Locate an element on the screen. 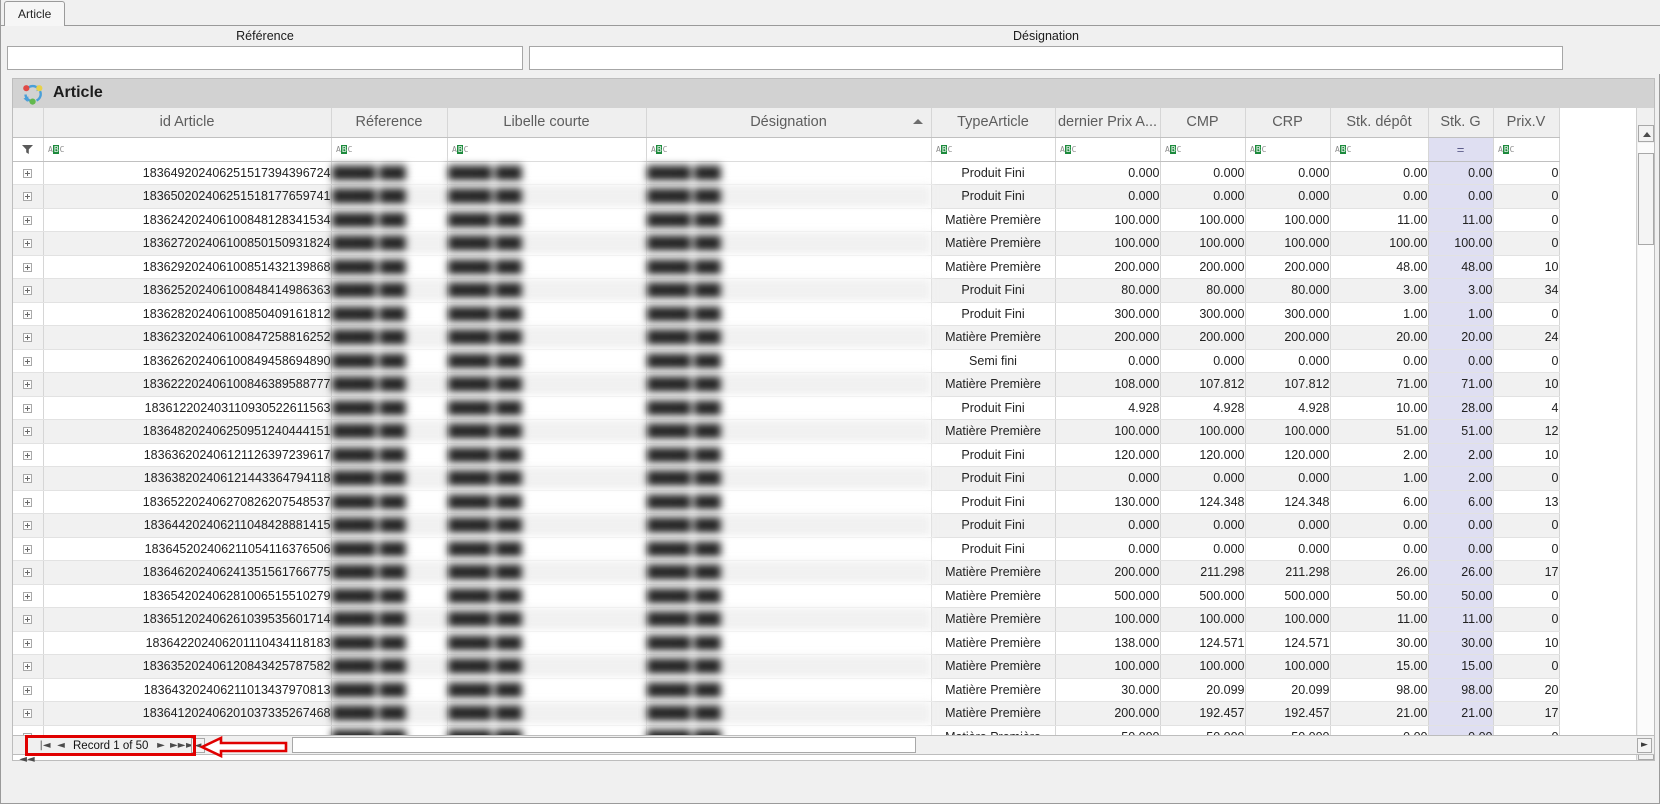 The image size is (1660, 804). cell-stk-g: 3.00 is located at coordinates (1461, 290).